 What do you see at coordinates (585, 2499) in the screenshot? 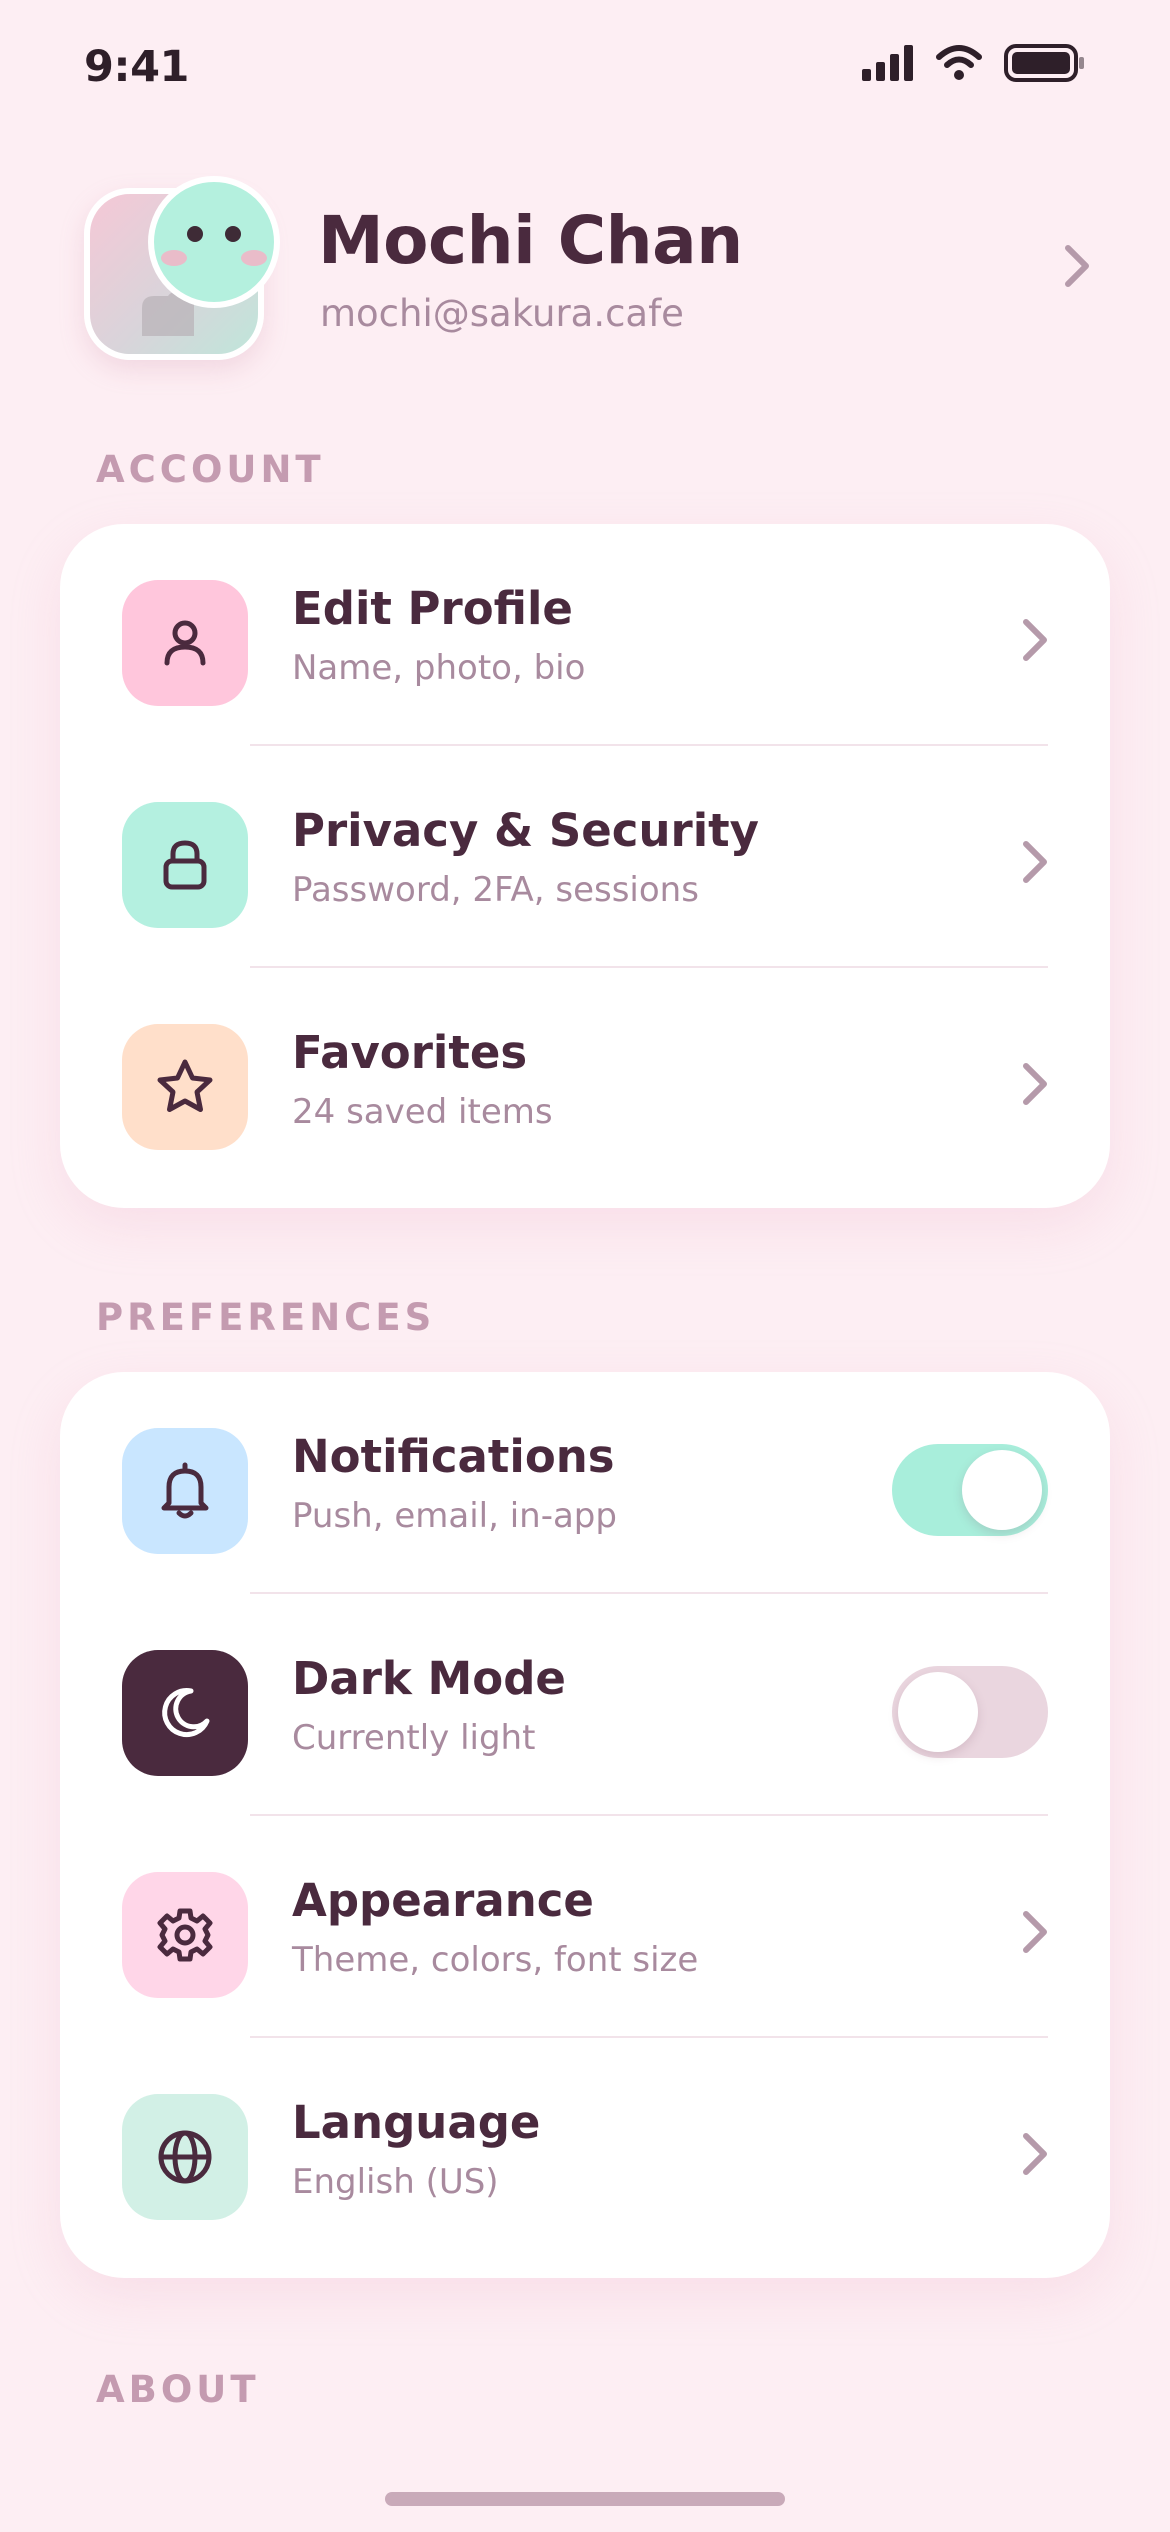
I see `home-indicator` at bounding box center [585, 2499].